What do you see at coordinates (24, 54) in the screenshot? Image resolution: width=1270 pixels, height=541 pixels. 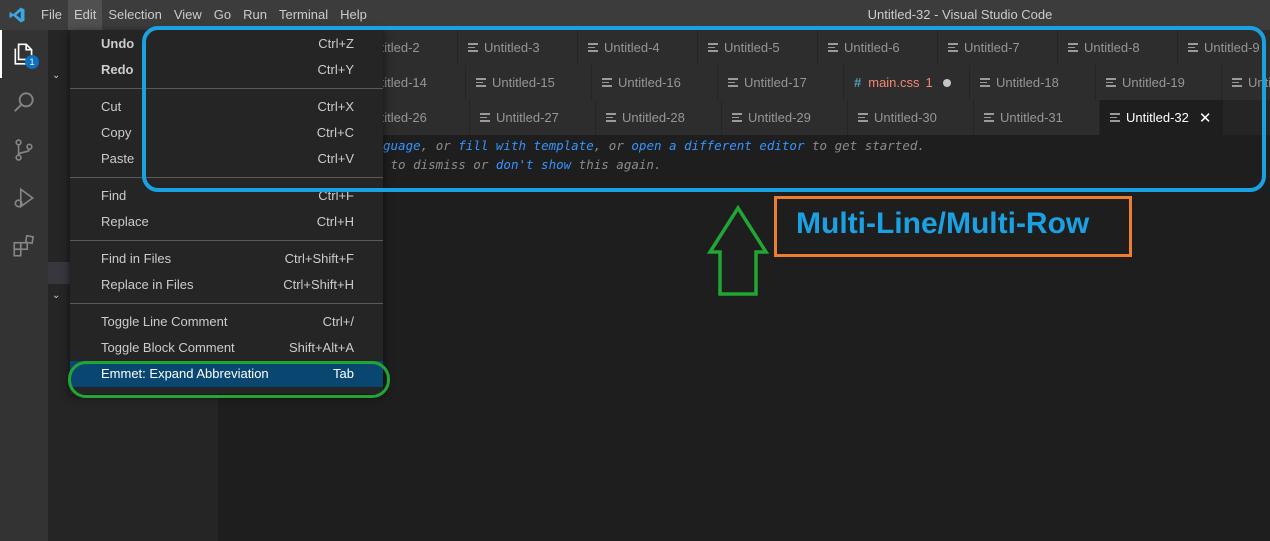 I see `explorer-icon` at bounding box center [24, 54].